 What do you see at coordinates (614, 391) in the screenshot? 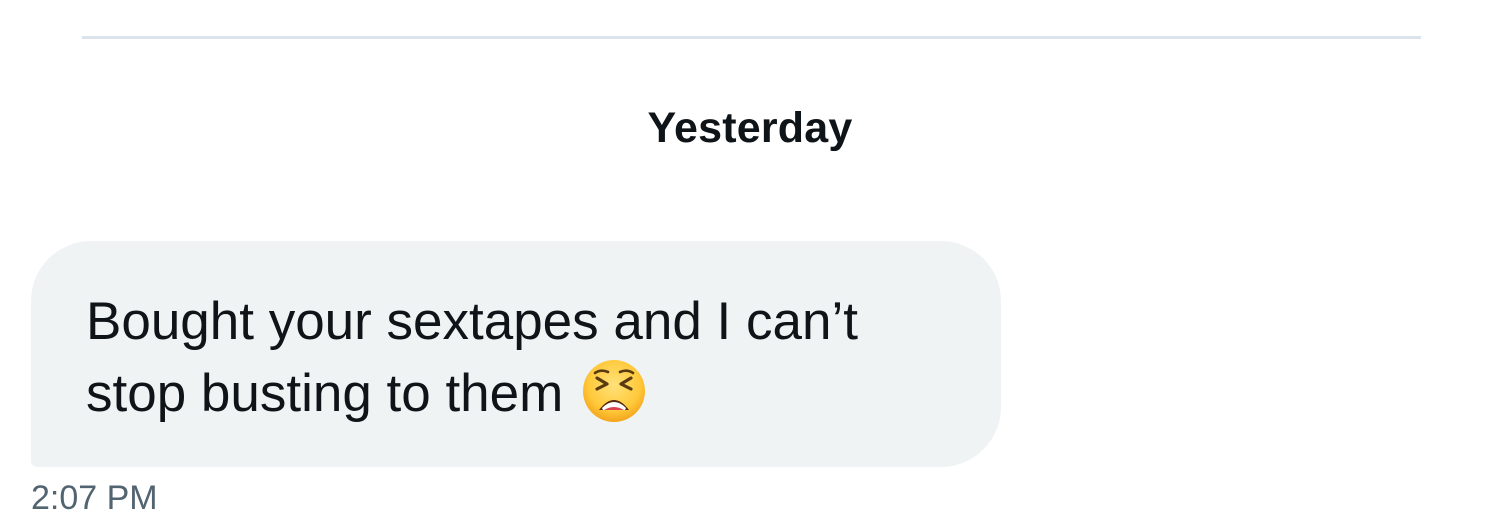
I see `tired-face-icon` at bounding box center [614, 391].